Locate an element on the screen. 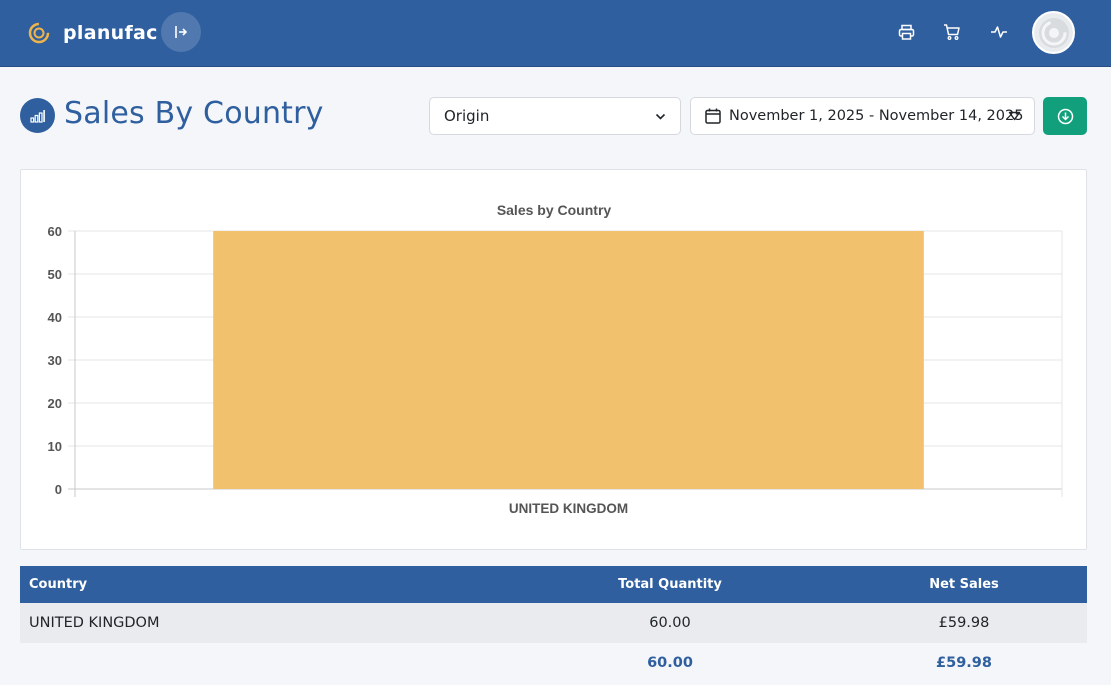 The height and width of the screenshot is (685, 1111). page-title: Sales By Country is located at coordinates (194, 113).